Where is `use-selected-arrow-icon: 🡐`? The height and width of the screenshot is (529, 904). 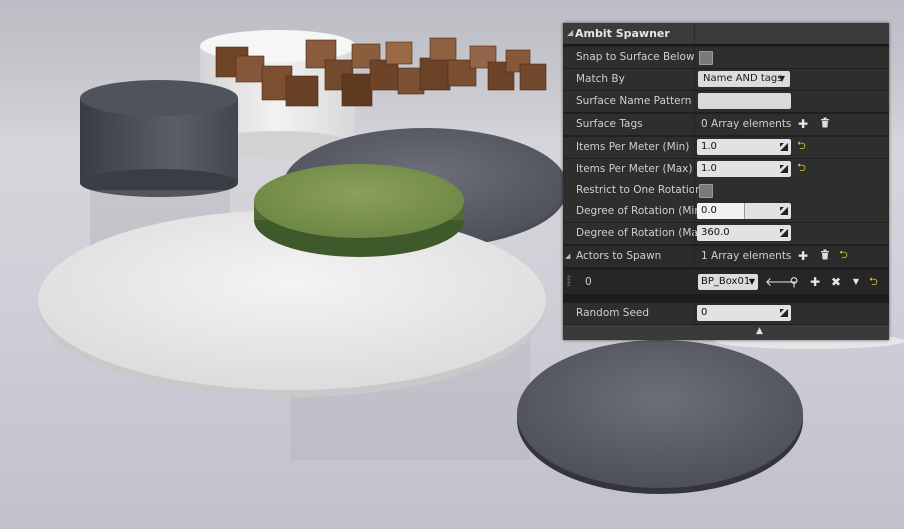 use-selected-arrow-icon: 🡐 is located at coordinates (781, 282).